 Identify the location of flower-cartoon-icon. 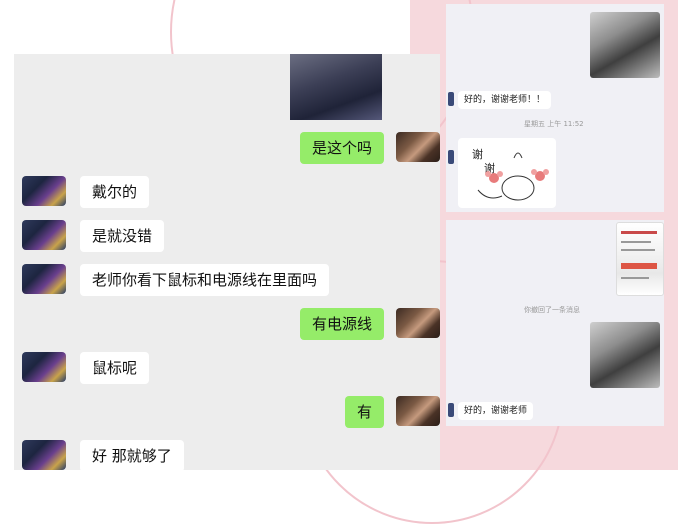
(513, 176).